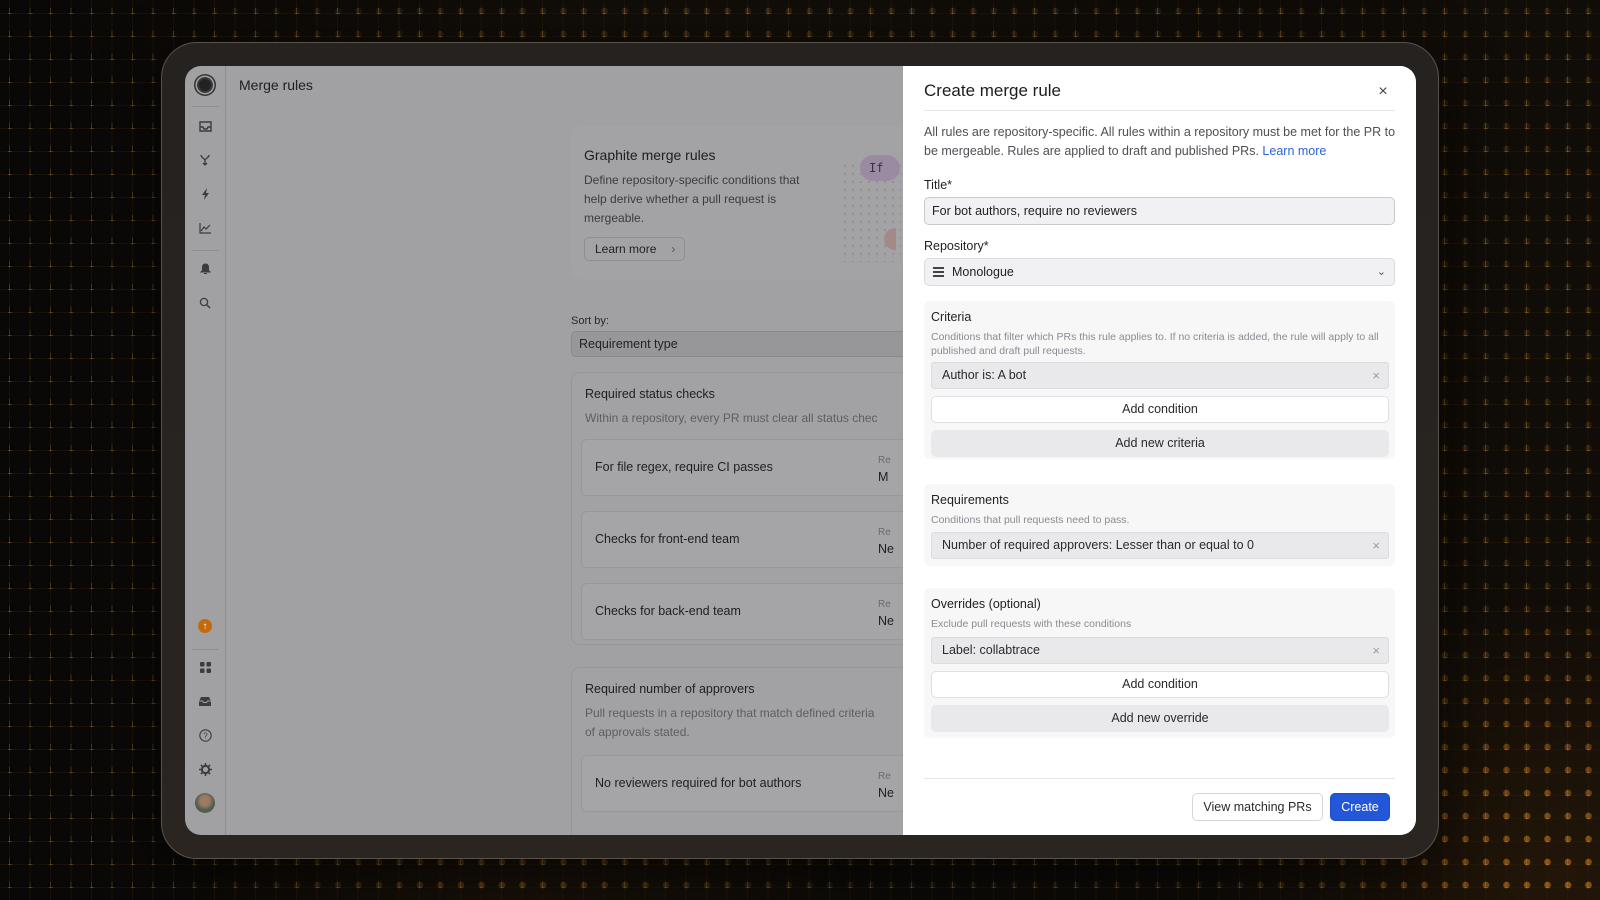  Describe the element at coordinates (650, 394) in the screenshot. I see `group-title: Required status checks` at that location.